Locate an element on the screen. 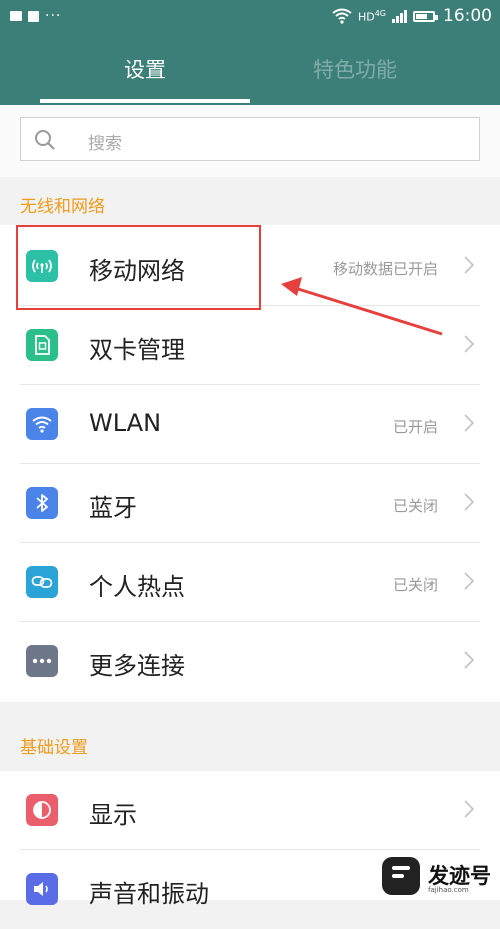 The height and width of the screenshot is (929, 500). section-title-basic: 基础设置 is located at coordinates (54, 748).